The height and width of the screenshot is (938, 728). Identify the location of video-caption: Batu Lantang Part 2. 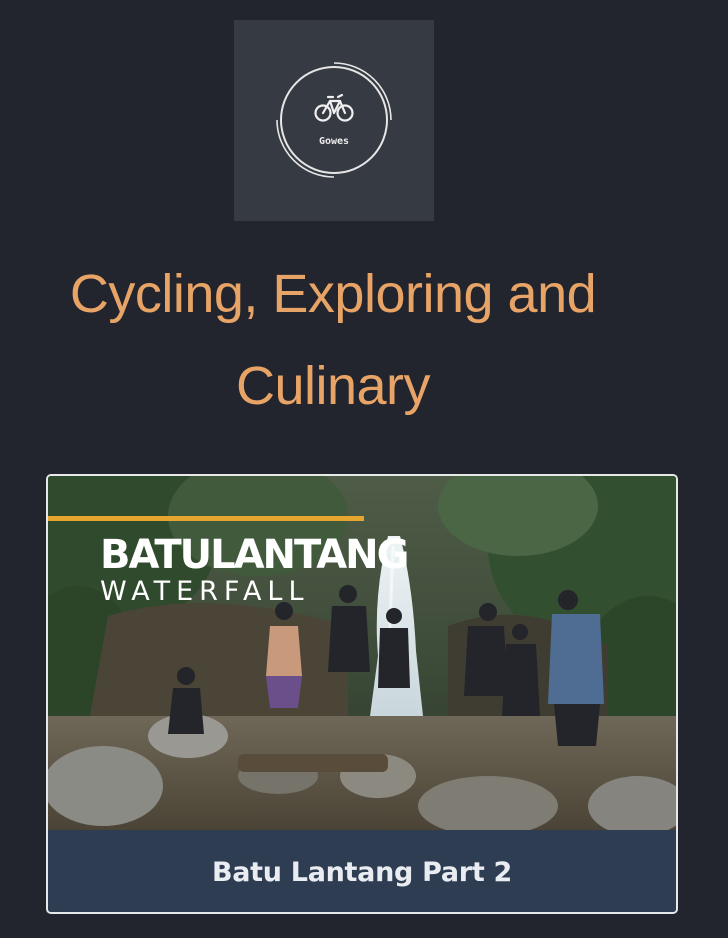
(362, 872).